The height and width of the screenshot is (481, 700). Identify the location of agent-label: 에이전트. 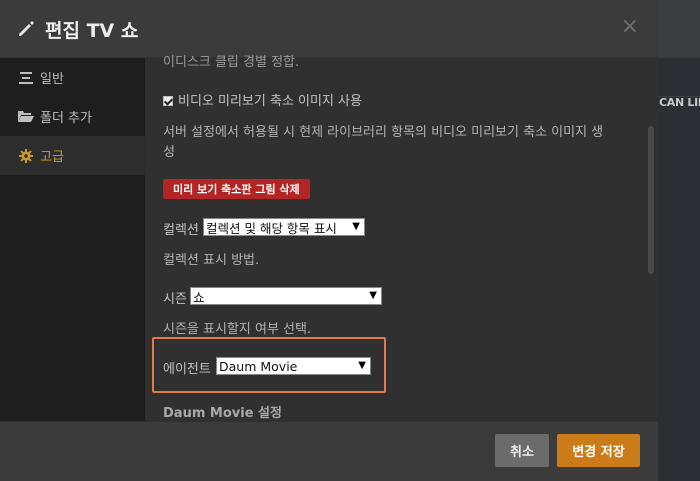
(187, 369).